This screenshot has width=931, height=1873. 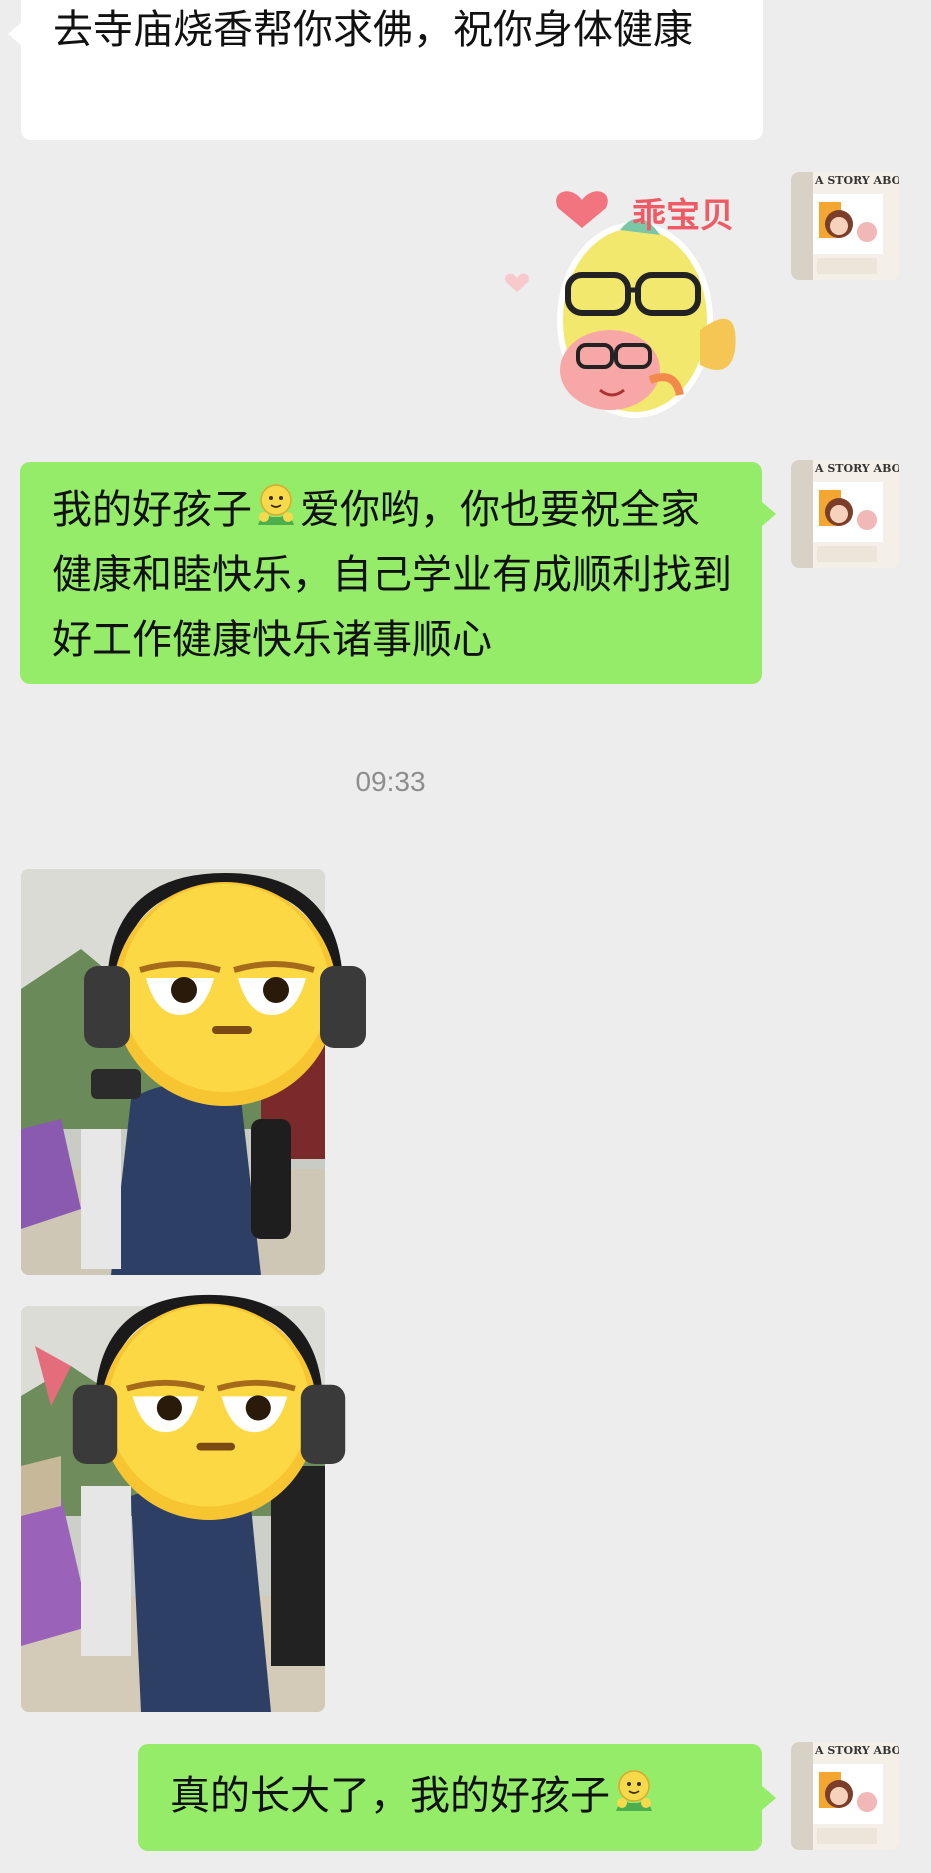 What do you see at coordinates (392, 70) in the screenshot?
I see `incoming-message-bubble: 去寺庙烧香帮你求佛，祝你身体健康` at bounding box center [392, 70].